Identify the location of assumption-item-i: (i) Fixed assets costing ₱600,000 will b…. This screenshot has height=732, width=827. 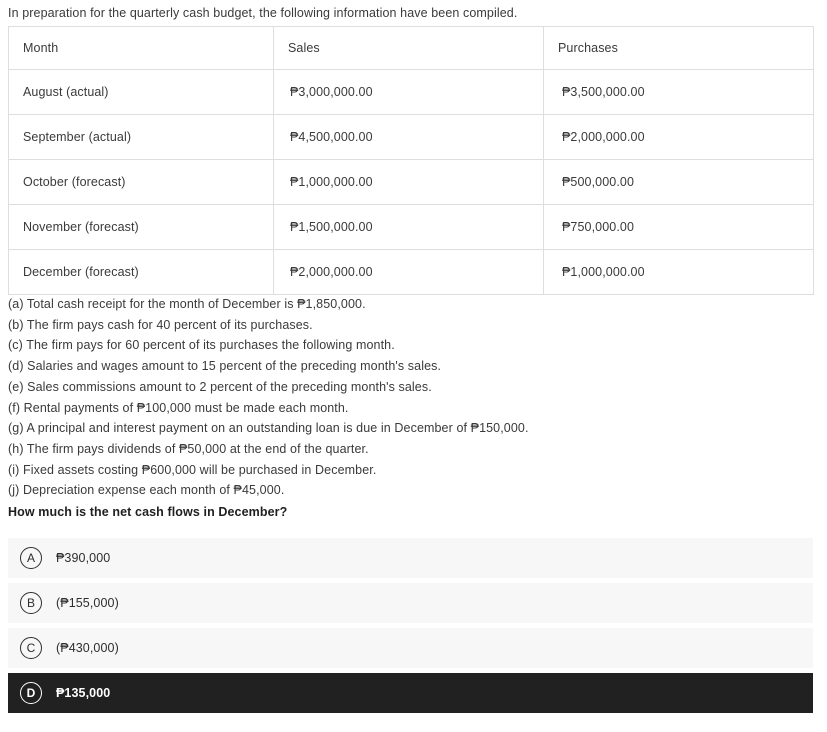
(192, 469).